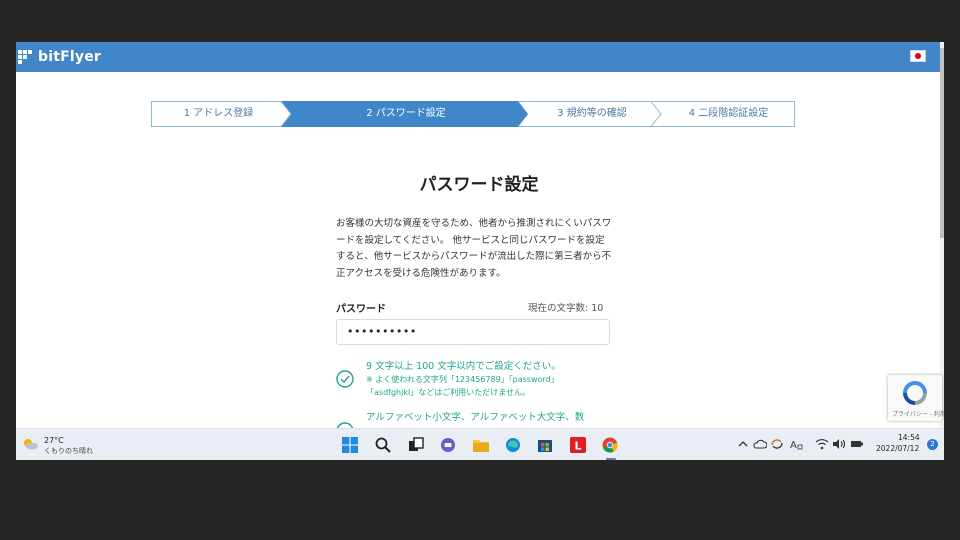 Image resolution: width=960 pixels, height=540 pixels. What do you see at coordinates (545, 445) in the screenshot?
I see `store-icon` at bounding box center [545, 445].